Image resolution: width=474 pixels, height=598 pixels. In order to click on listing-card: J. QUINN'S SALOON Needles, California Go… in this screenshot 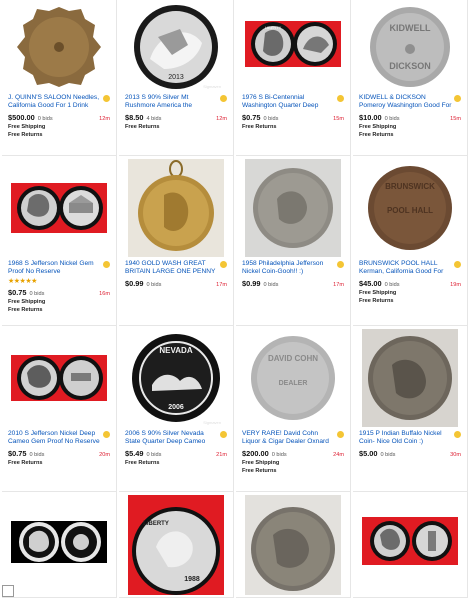, I will do `click(59, 78)`.